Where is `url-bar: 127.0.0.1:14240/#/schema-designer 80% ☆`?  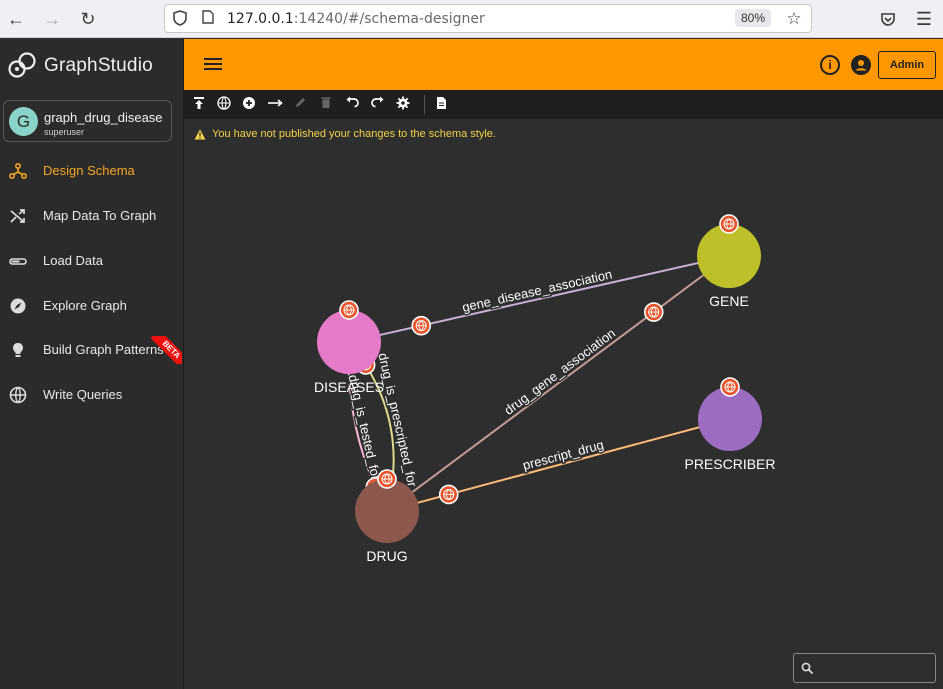
url-bar: 127.0.0.1:14240/#/schema-designer 80% ☆ is located at coordinates (488, 18).